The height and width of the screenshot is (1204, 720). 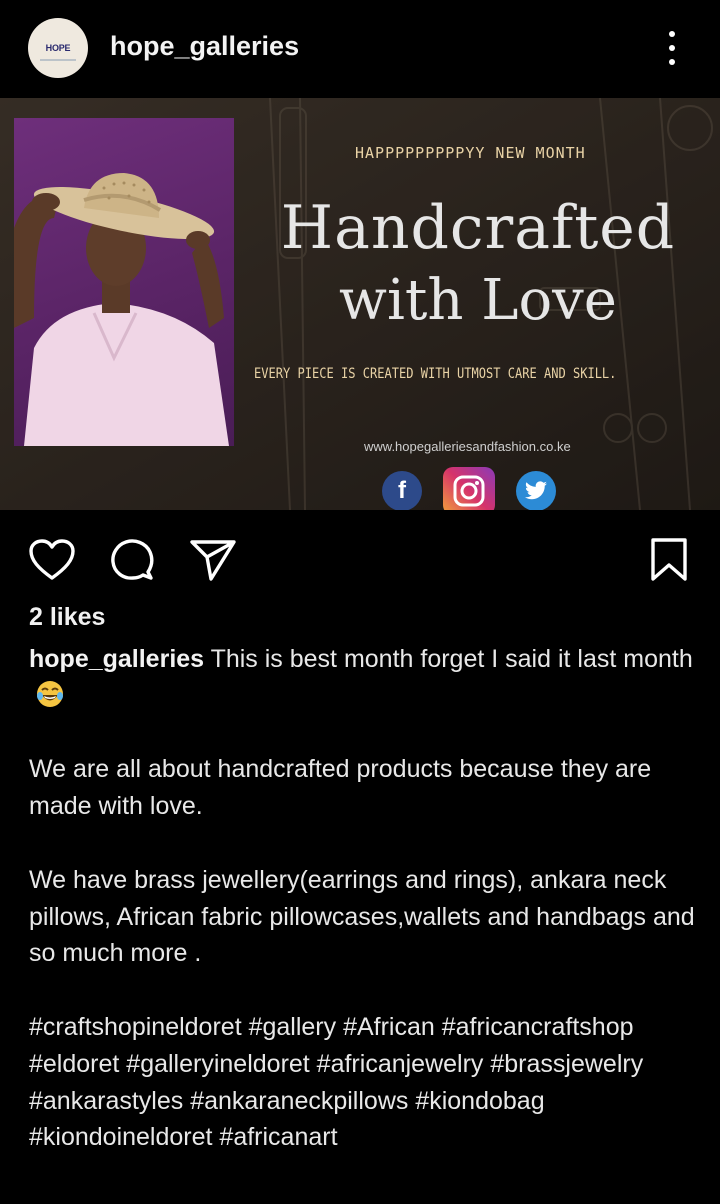 What do you see at coordinates (58, 60) in the screenshot?
I see `avatar-logo-underline` at bounding box center [58, 60].